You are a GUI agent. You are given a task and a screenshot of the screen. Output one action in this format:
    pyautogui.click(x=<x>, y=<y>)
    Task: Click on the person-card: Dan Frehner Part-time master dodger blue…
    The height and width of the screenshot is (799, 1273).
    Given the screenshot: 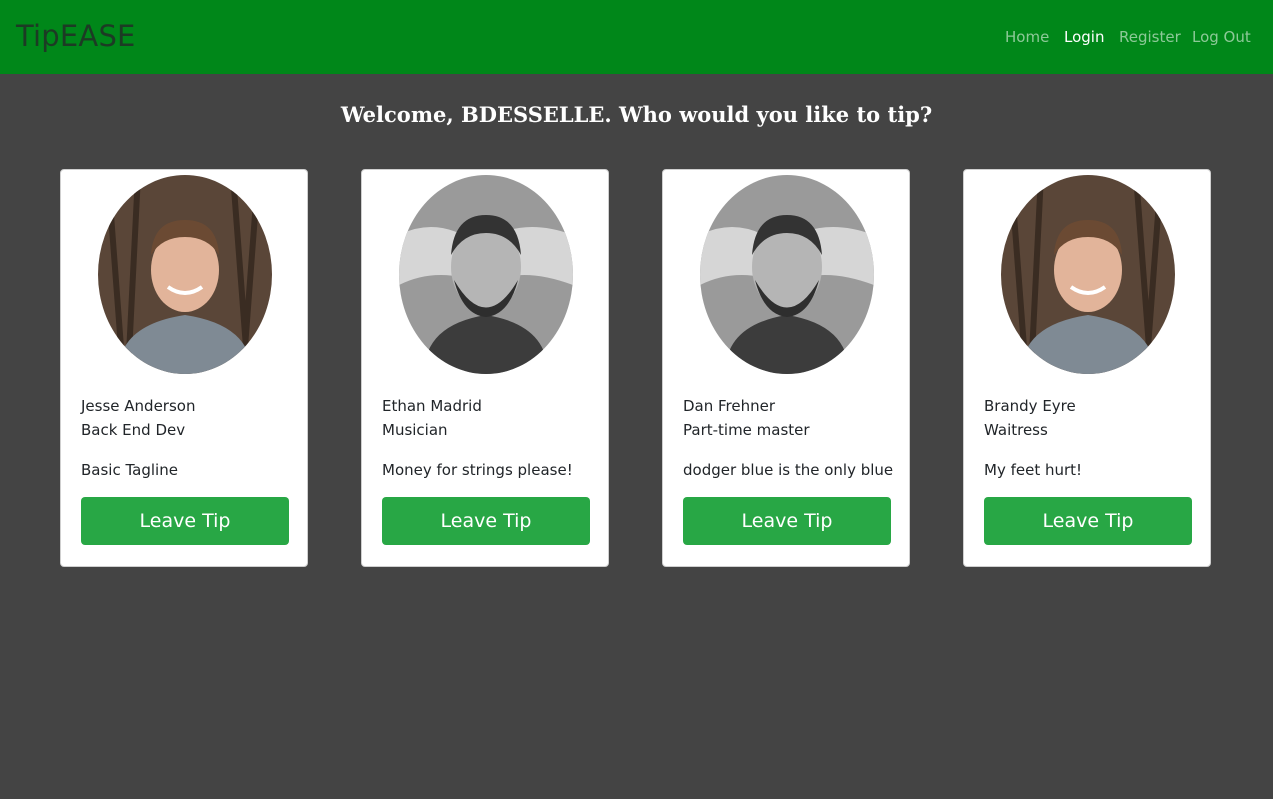 What is the action you would take?
    pyautogui.click(x=786, y=368)
    